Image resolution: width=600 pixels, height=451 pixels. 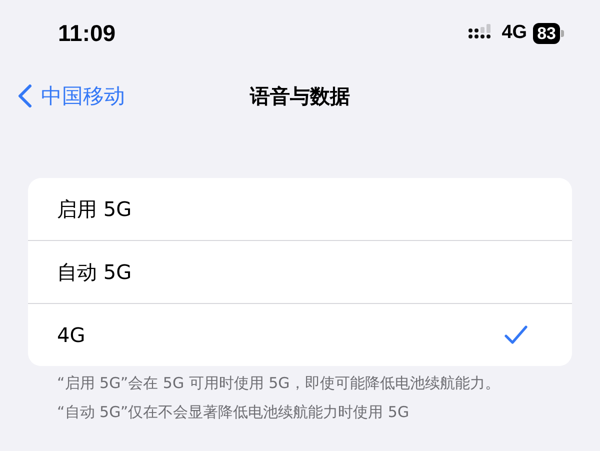 What do you see at coordinates (300, 335) in the screenshot?
I see `option-row: 4G` at bounding box center [300, 335].